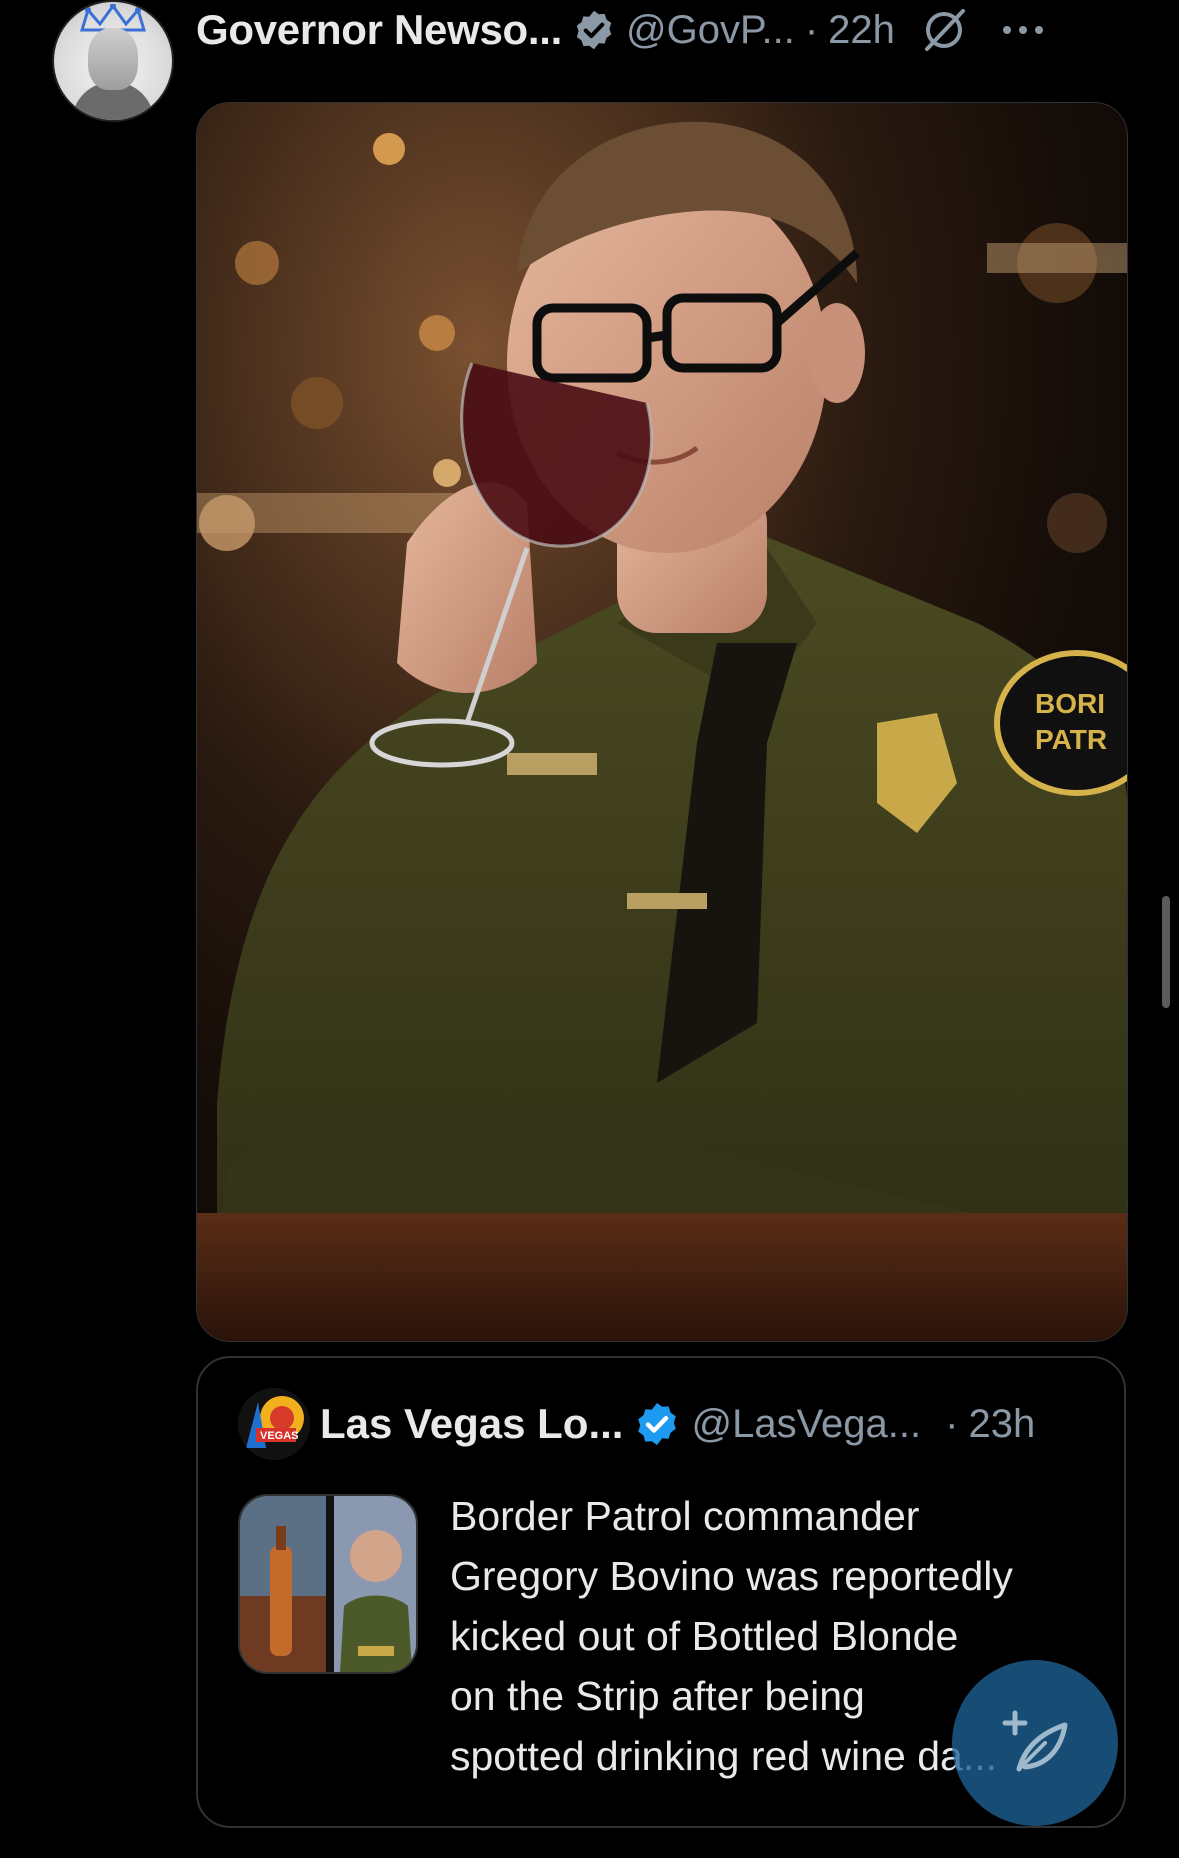 Image resolution: width=1179 pixels, height=1858 pixels. What do you see at coordinates (731, 1576) in the screenshot?
I see `quoted-text-line: Gregory Bovino was reportedly` at bounding box center [731, 1576].